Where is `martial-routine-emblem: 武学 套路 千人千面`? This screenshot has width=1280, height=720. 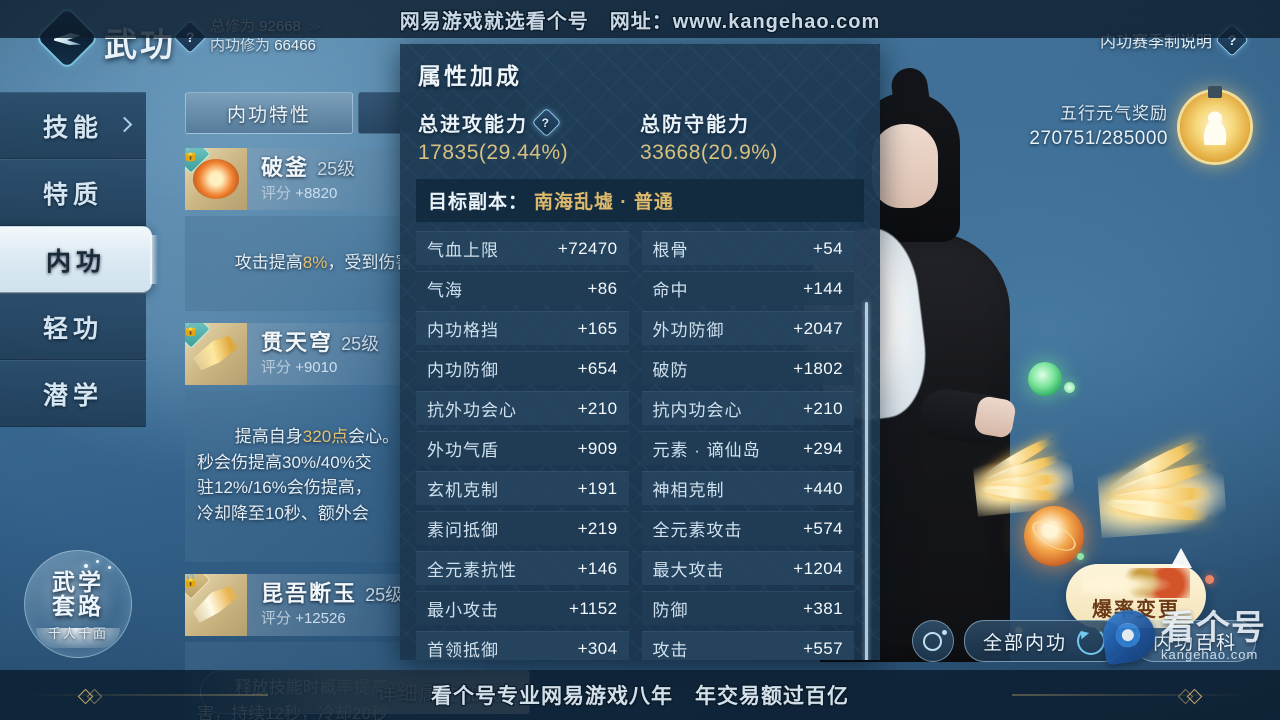
martial-routine-emblem: 武学 套路 千人千面 is located at coordinates (78, 604).